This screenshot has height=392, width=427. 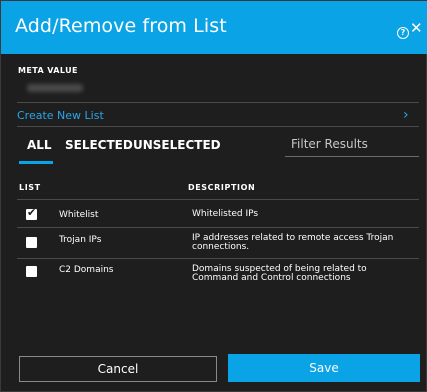 What do you see at coordinates (118, 369) in the screenshot?
I see `cancel-button: Cancel` at bounding box center [118, 369].